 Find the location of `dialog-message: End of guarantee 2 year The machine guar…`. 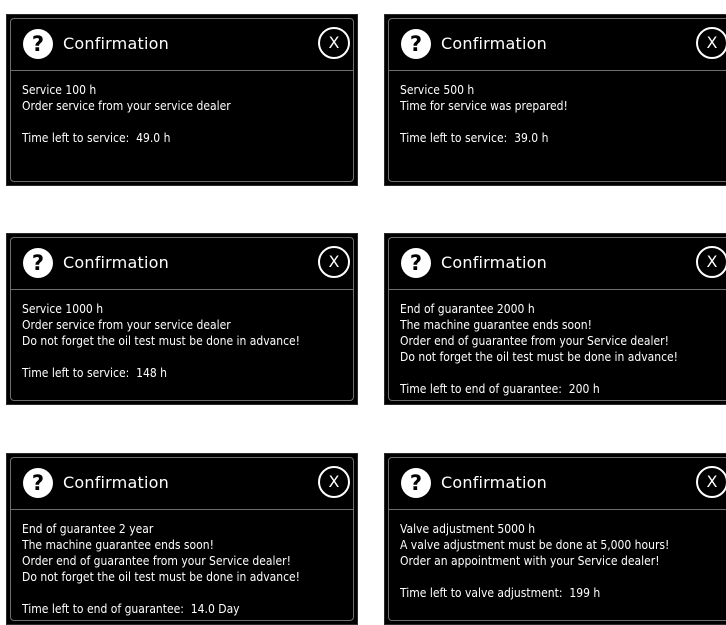

dialog-message: End of guarantee 2 year The machine guar… is located at coordinates (183, 569).